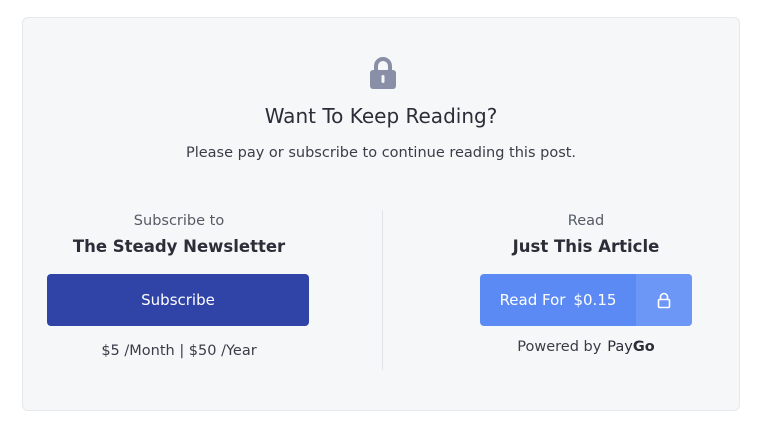 The width and height of the screenshot is (774, 436). I want to click on read-for-label-group: Read For $0.15, so click(558, 300).